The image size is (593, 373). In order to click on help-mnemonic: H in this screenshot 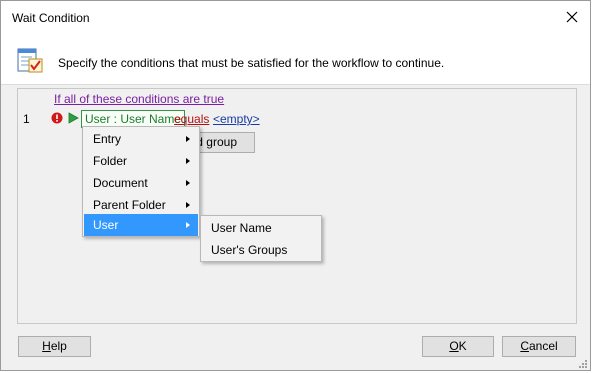, I will do `click(46, 346)`.